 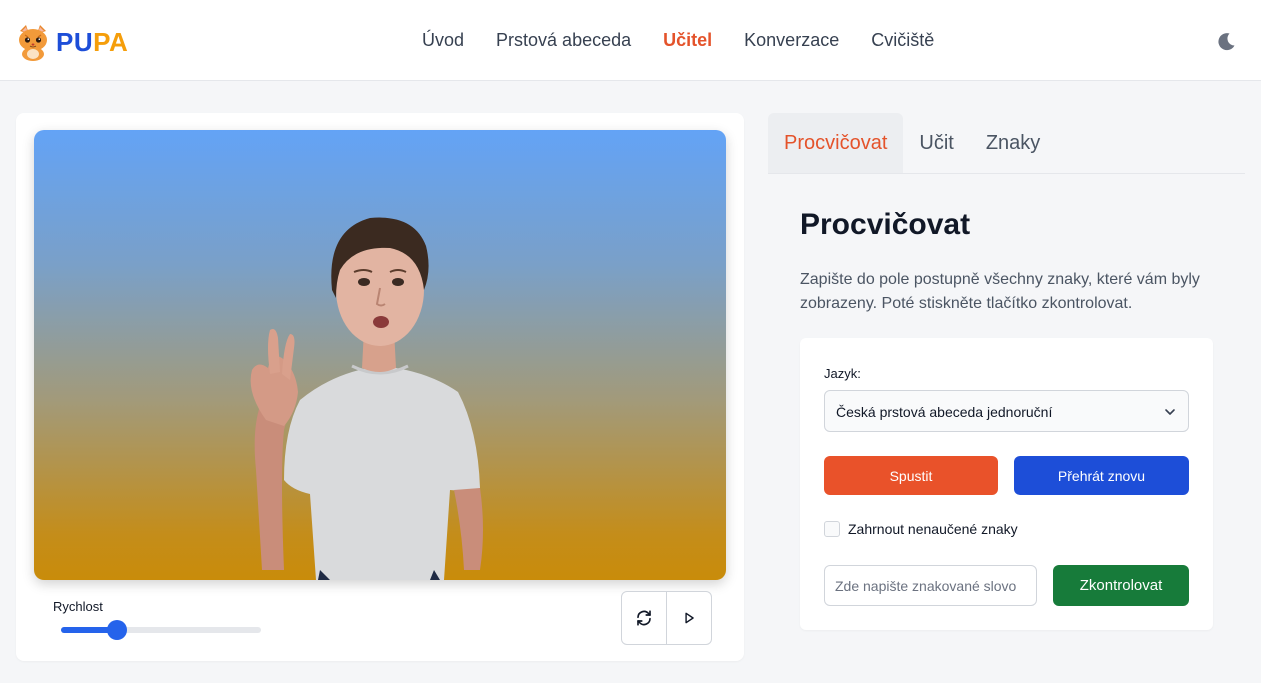 What do you see at coordinates (1121, 585) in the screenshot?
I see `check-button: Zkontrolovat` at bounding box center [1121, 585].